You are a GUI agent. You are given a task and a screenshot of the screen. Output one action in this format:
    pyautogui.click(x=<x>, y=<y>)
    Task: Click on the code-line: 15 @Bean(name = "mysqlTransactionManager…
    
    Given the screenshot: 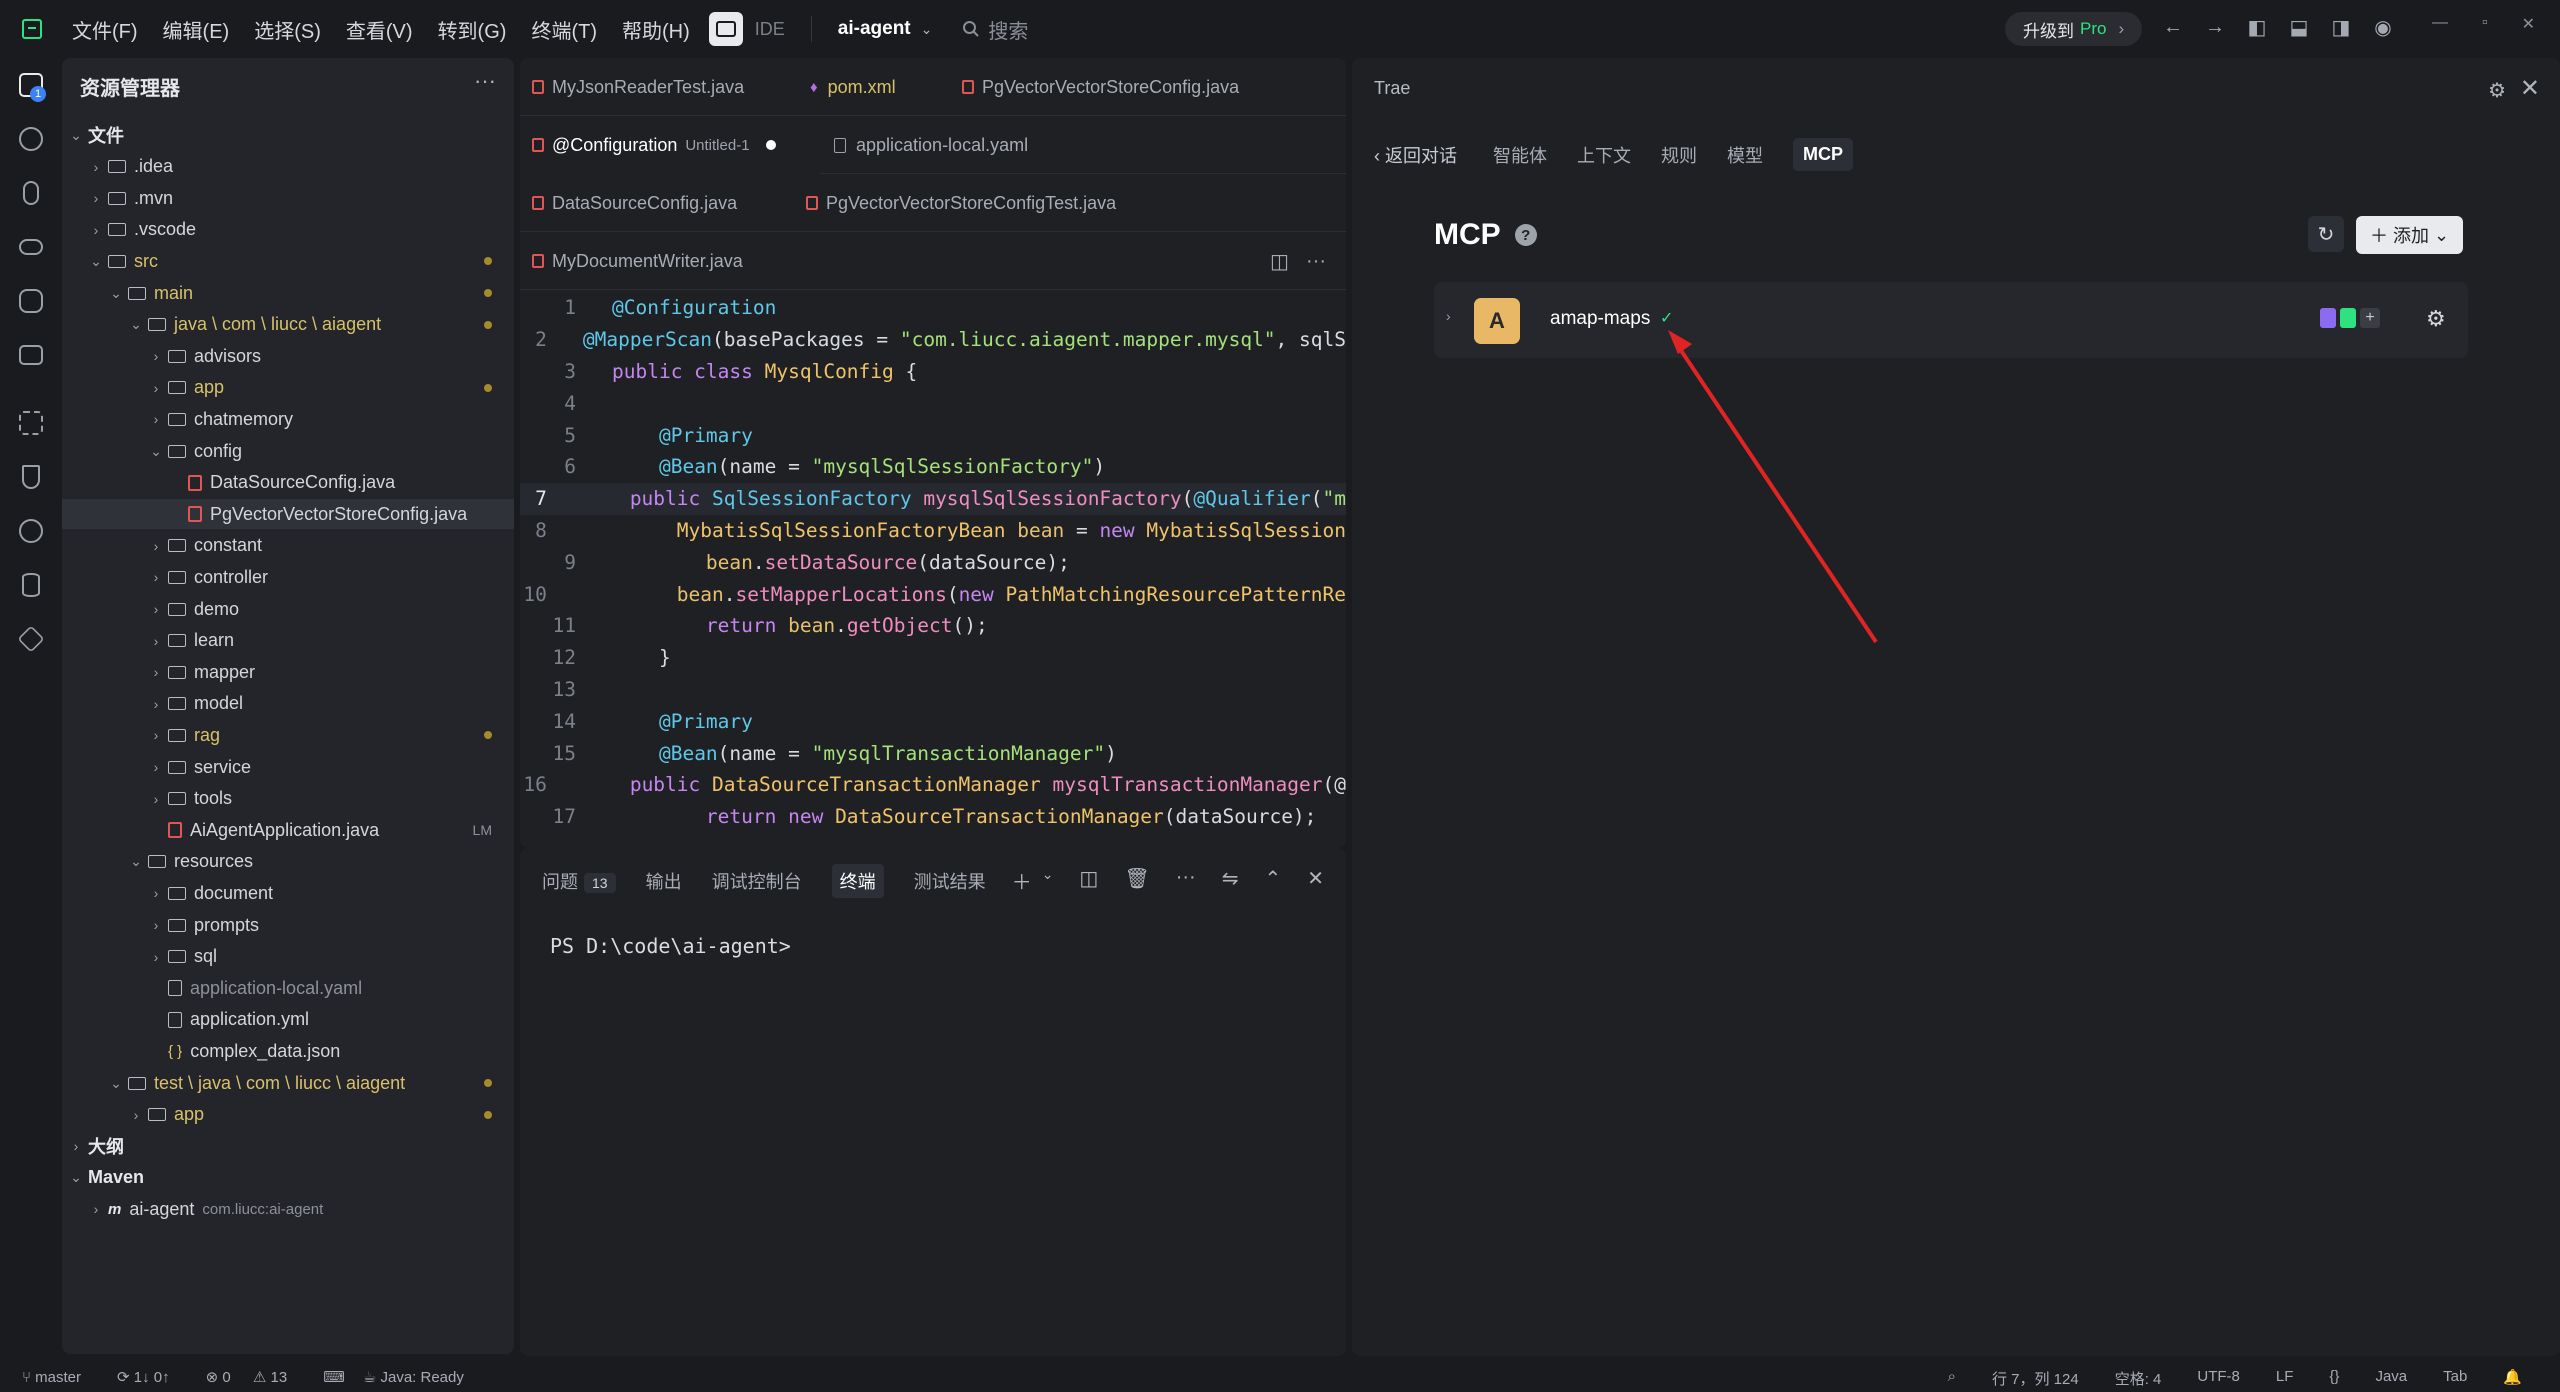 What is the action you would take?
    pyautogui.click(x=933, y=753)
    